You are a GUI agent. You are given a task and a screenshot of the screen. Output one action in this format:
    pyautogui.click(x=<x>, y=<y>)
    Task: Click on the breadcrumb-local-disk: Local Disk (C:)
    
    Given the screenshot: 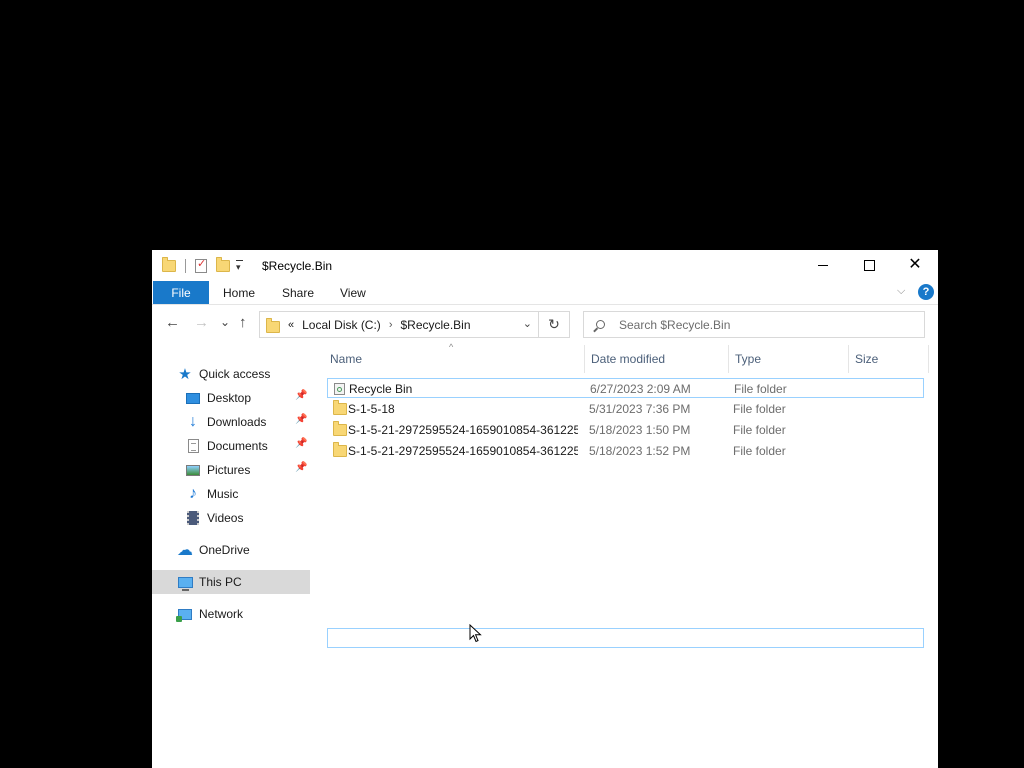 What is the action you would take?
    pyautogui.click(x=341, y=325)
    